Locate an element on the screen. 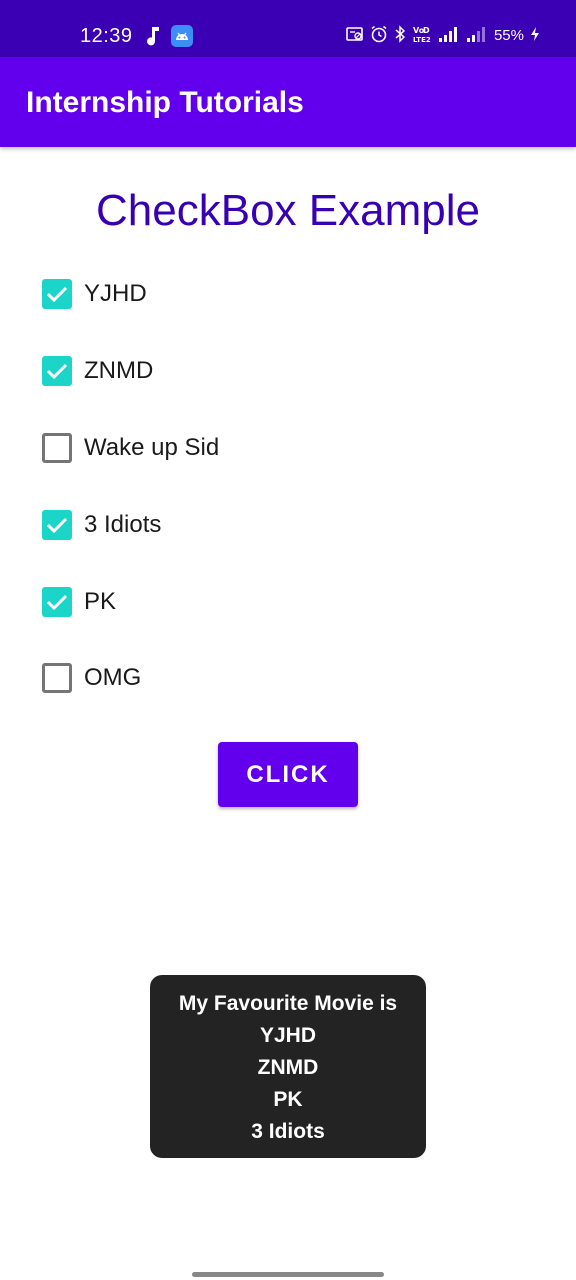  music-note-icon is located at coordinates (153, 38).